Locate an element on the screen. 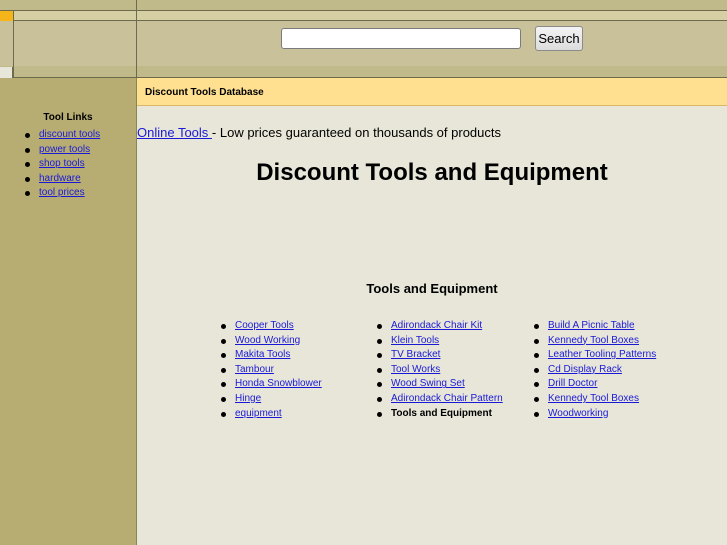 The height and width of the screenshot is (545, 727). sidebar-link: power tools is located at coordinates (64, 149).